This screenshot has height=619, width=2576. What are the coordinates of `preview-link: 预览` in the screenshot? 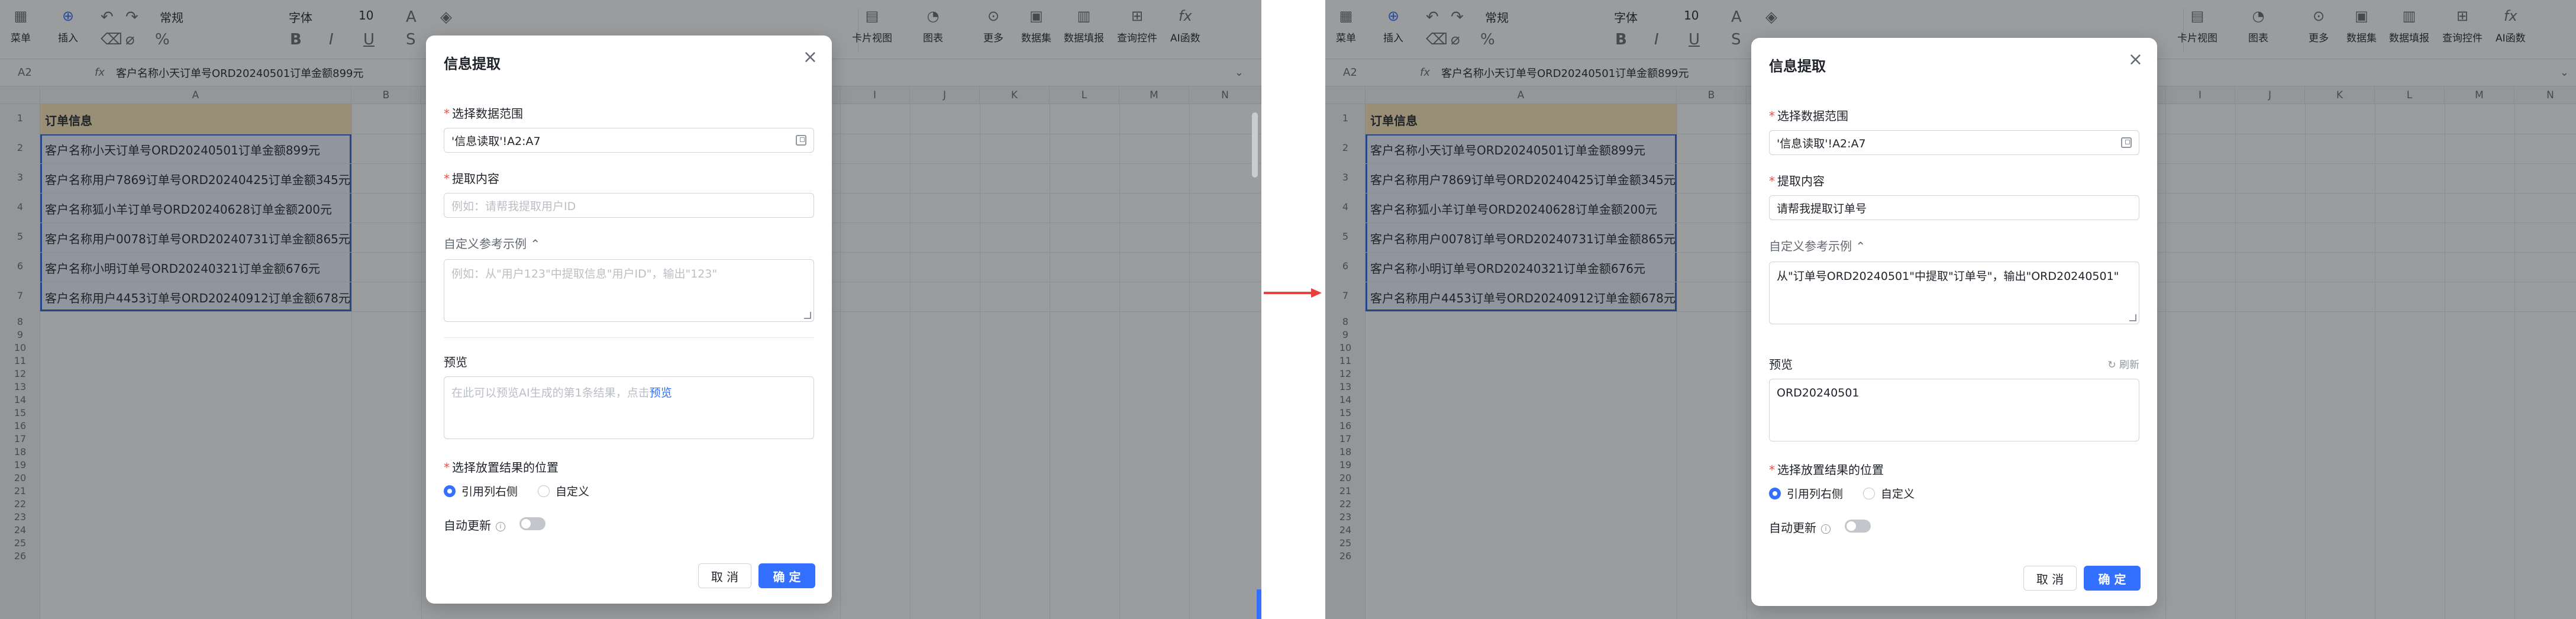 It's located at (661, 392).